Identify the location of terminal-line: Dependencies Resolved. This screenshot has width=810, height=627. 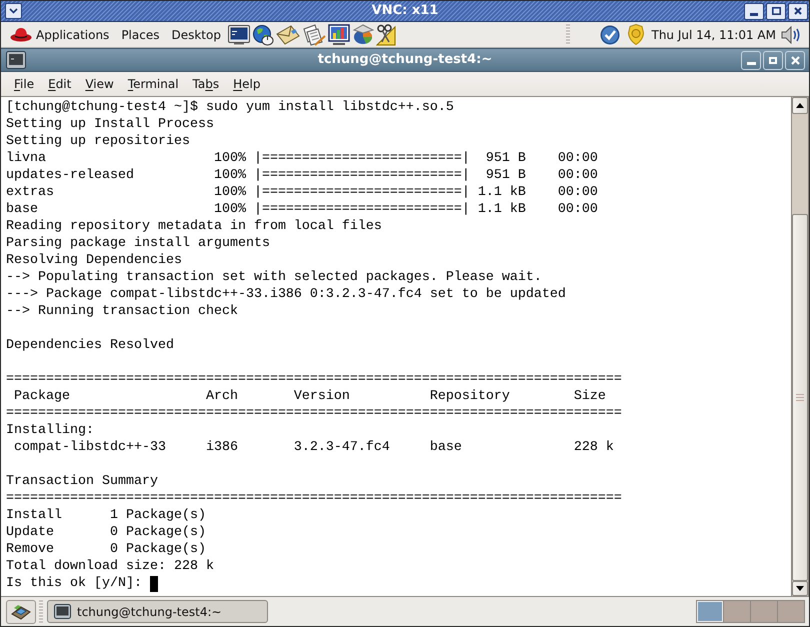
(90, 345).